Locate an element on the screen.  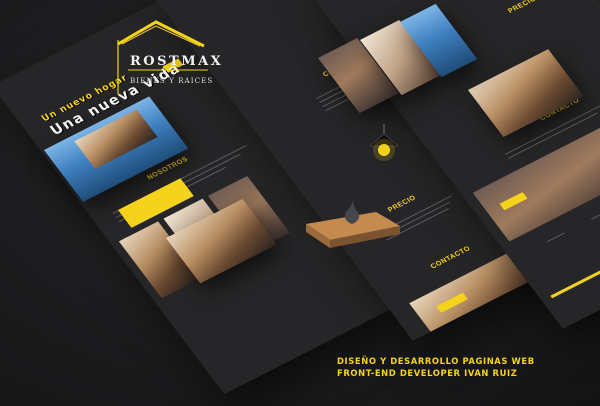
shelf-vase-icon is located at coordinates (353, 223).